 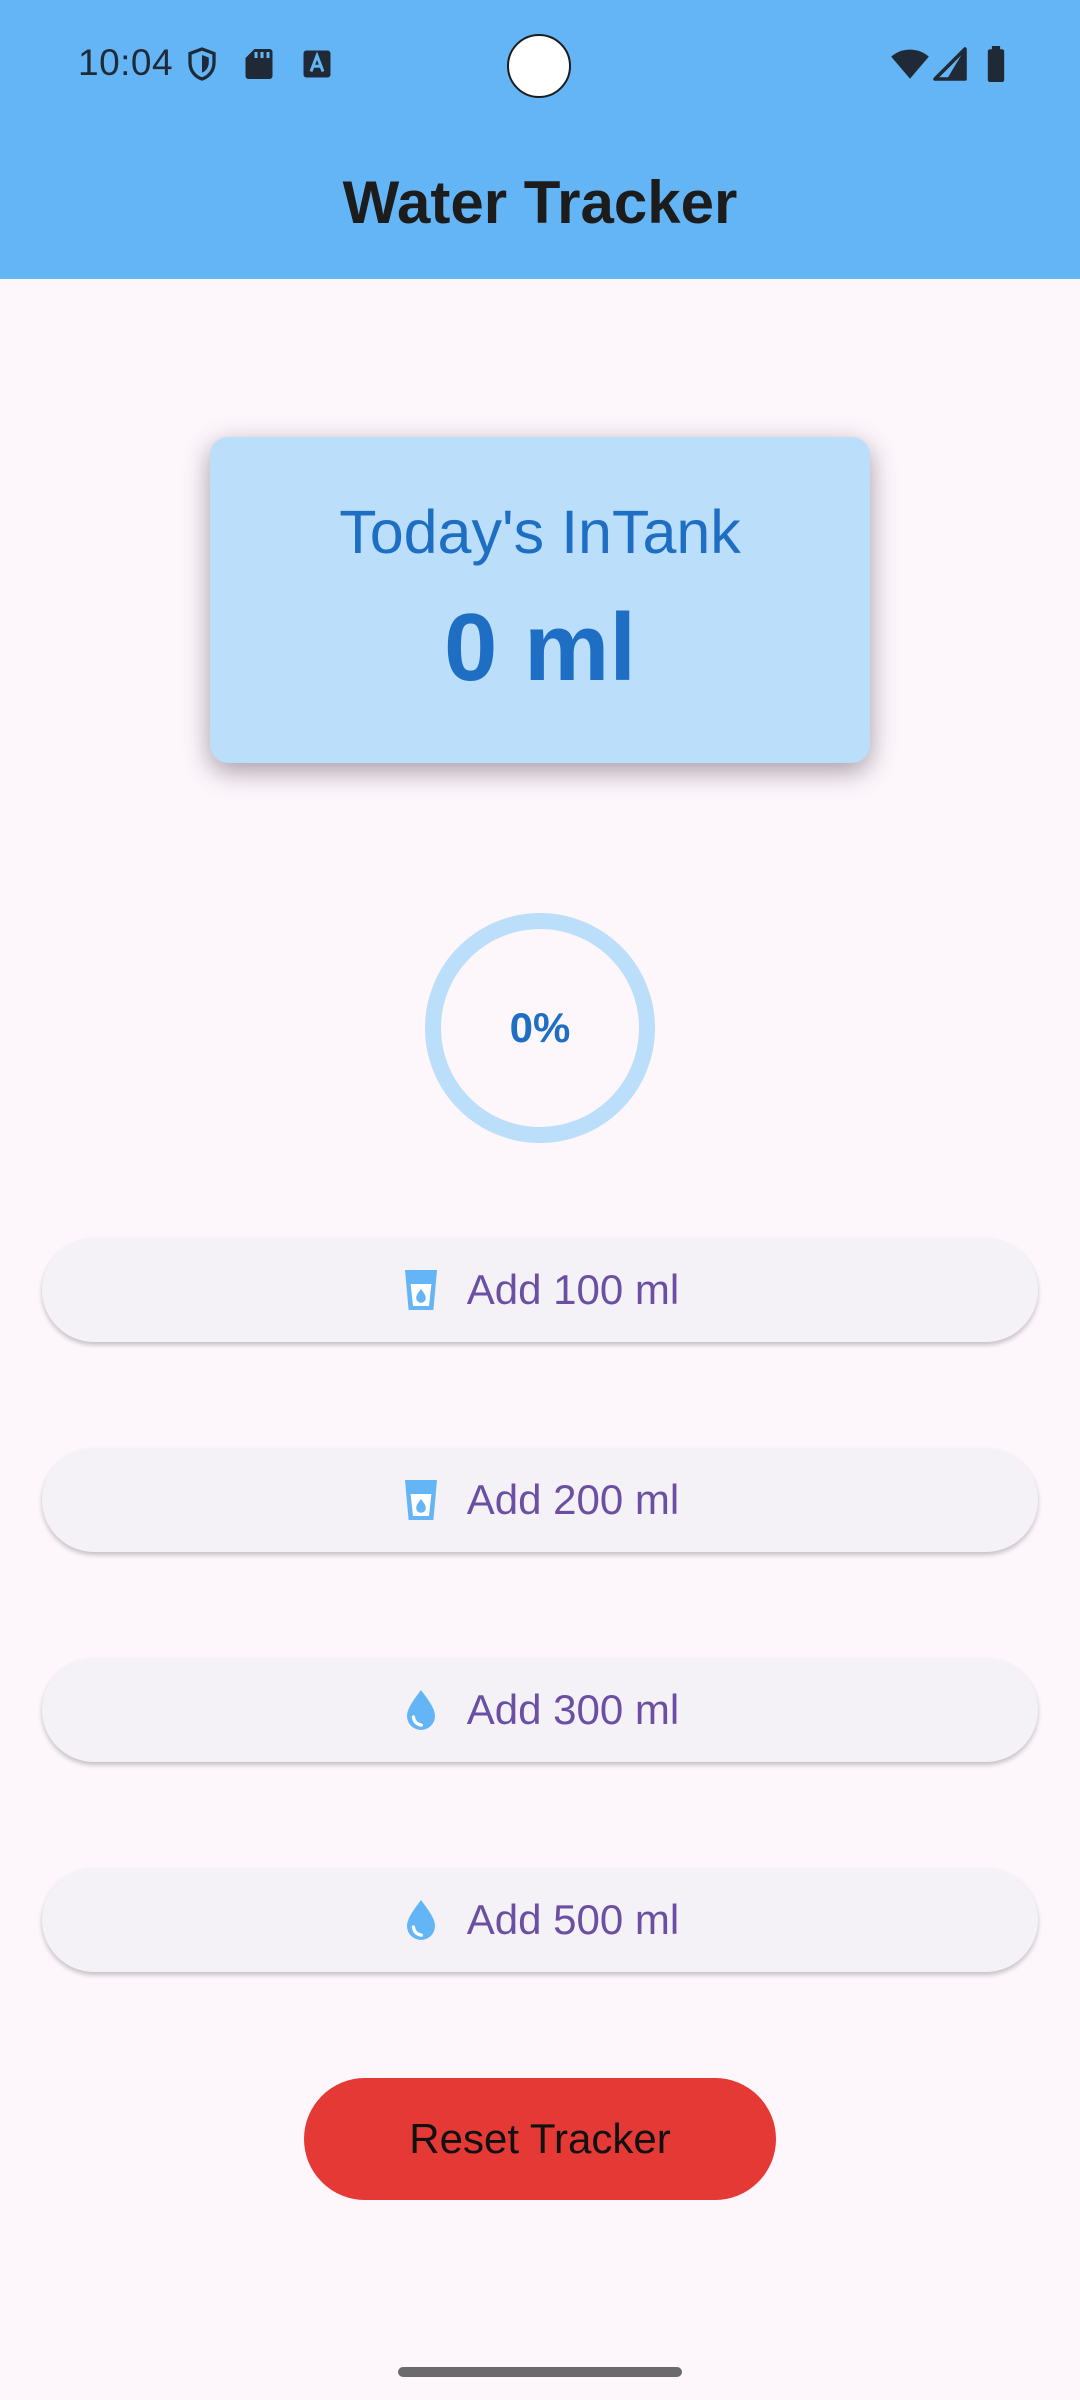 I want to click on shield-icon, so click(x=202, y=64).